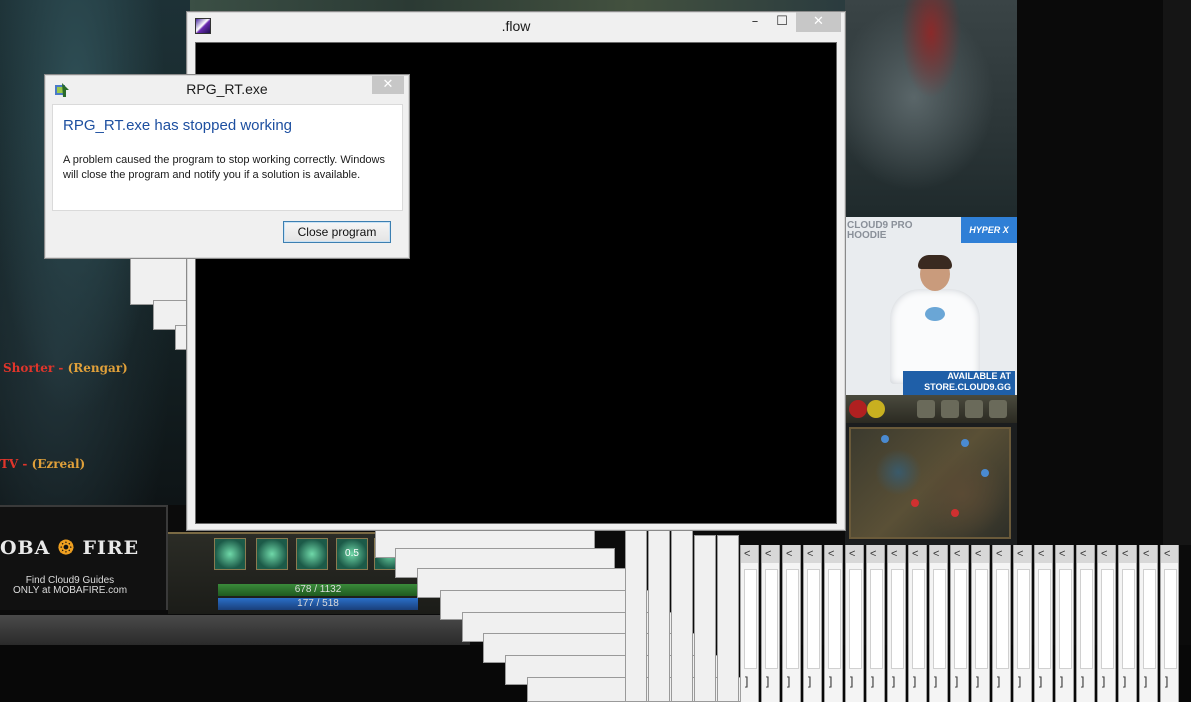  What do you see at coordinates (70, 585) in the screenshot?
I see `mobafire-tagline: Find Cloud9 Guides ONLY at MOBAFIRE.com` at bounding box center [70, 585].